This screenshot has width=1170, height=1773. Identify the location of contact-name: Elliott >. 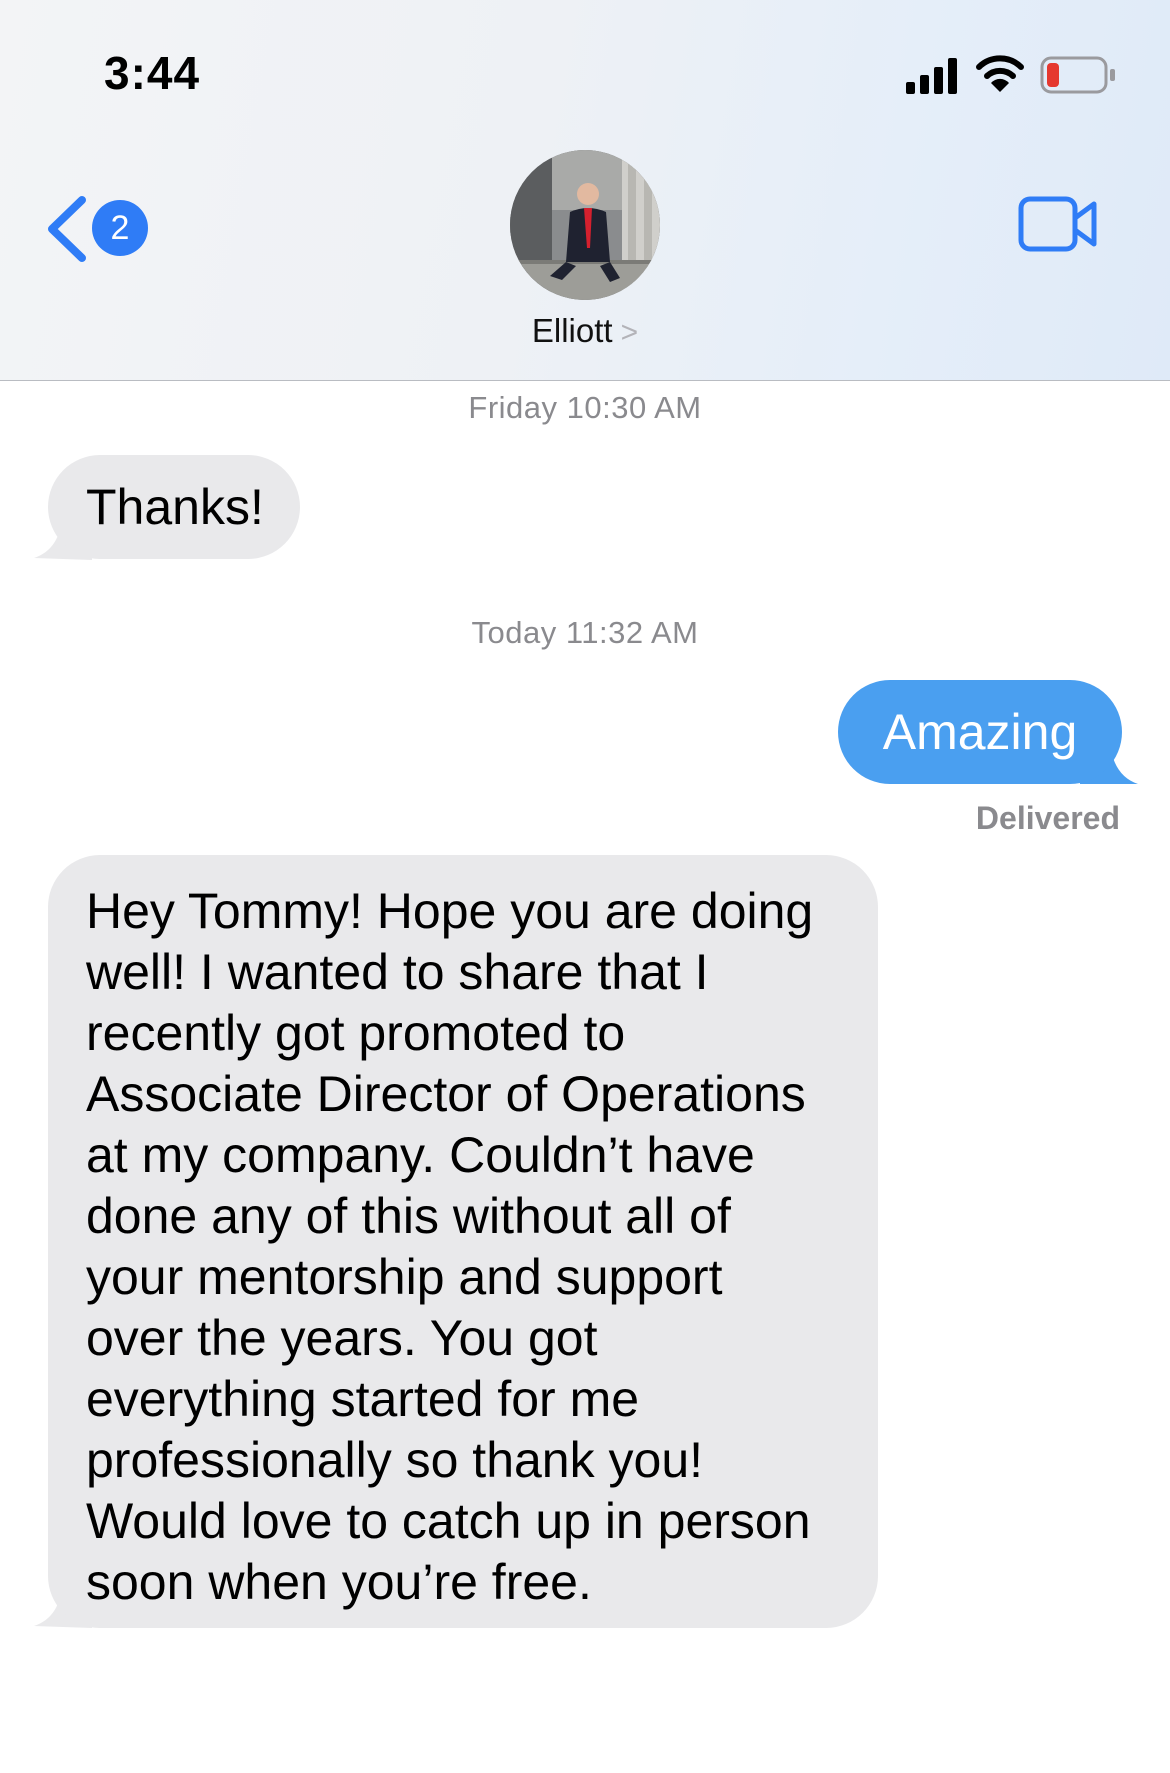
(585, 331).